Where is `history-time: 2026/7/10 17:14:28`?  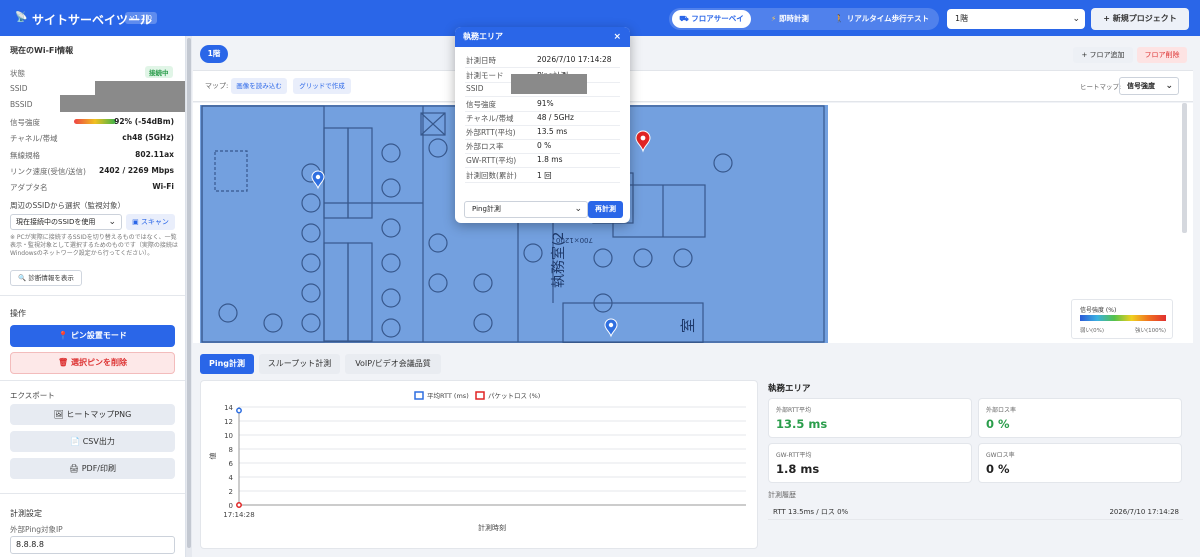
history-time: 2026/7/10 17:14:28 is located at coordinates (1144, 512).